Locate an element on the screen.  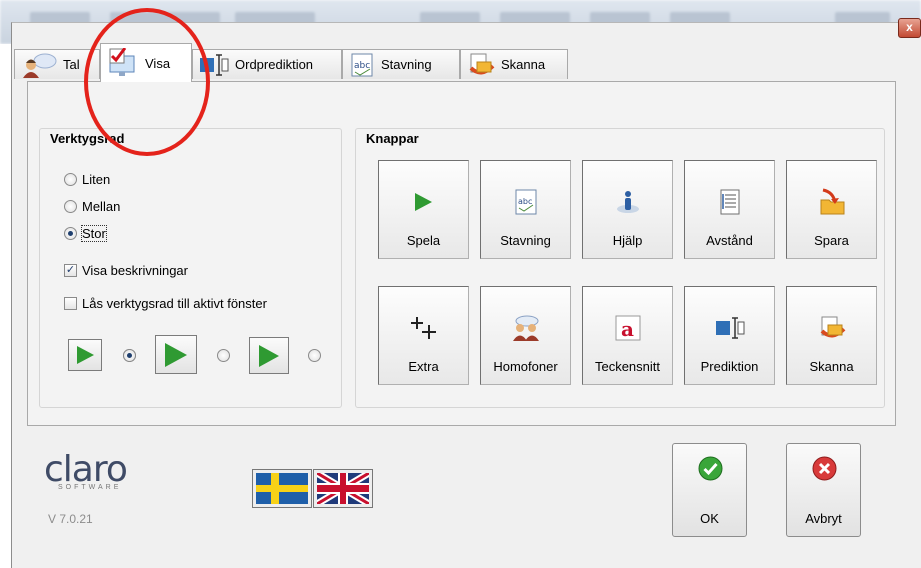
extra-plus-icon is located at coordinates (423, 328).